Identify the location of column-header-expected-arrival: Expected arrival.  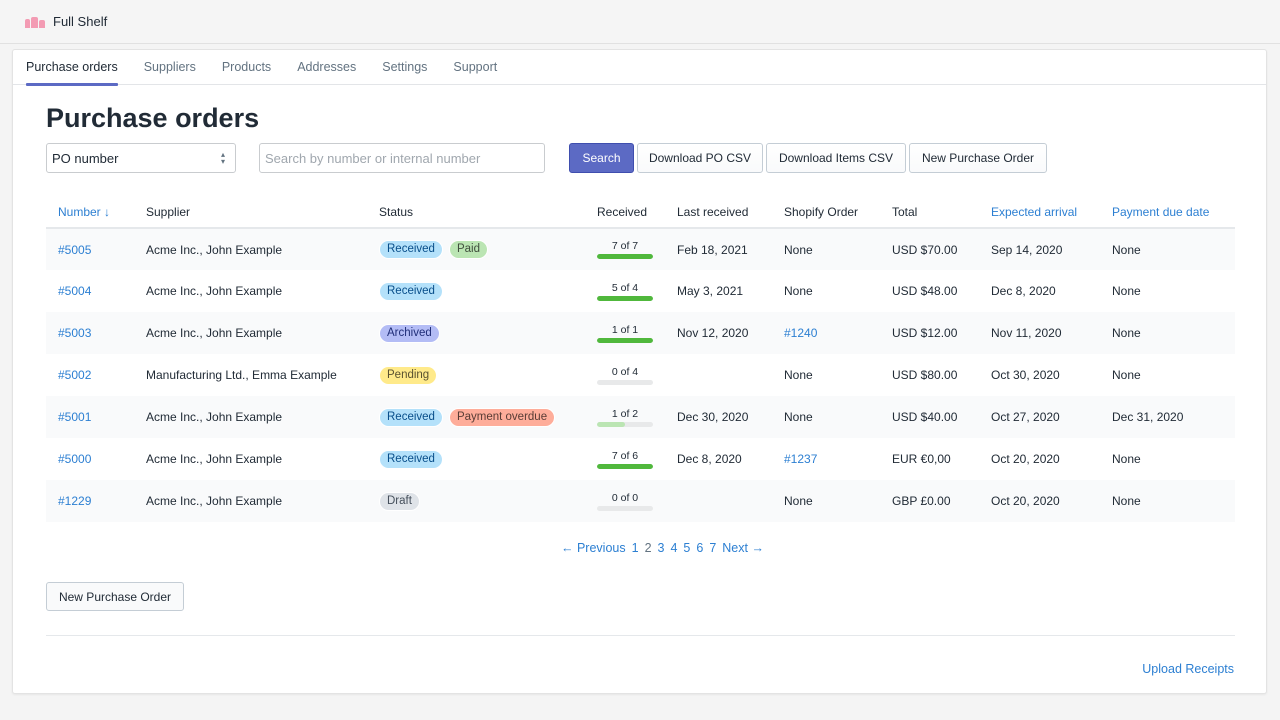
(1039, 212).